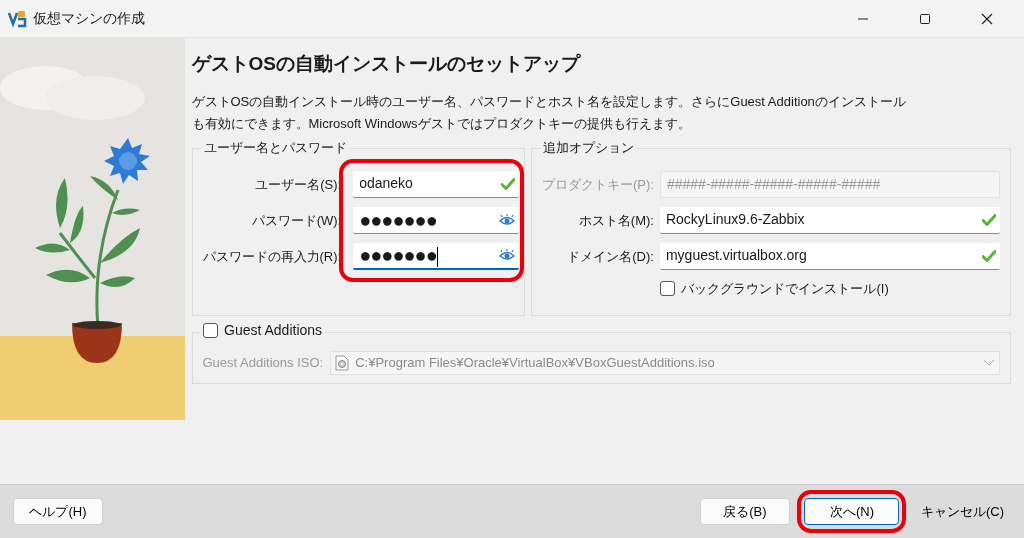 The height and width of the screenshot is (538, 1024). I want to click on group-title: ユーザー名とパスワード, so click(275, 147).